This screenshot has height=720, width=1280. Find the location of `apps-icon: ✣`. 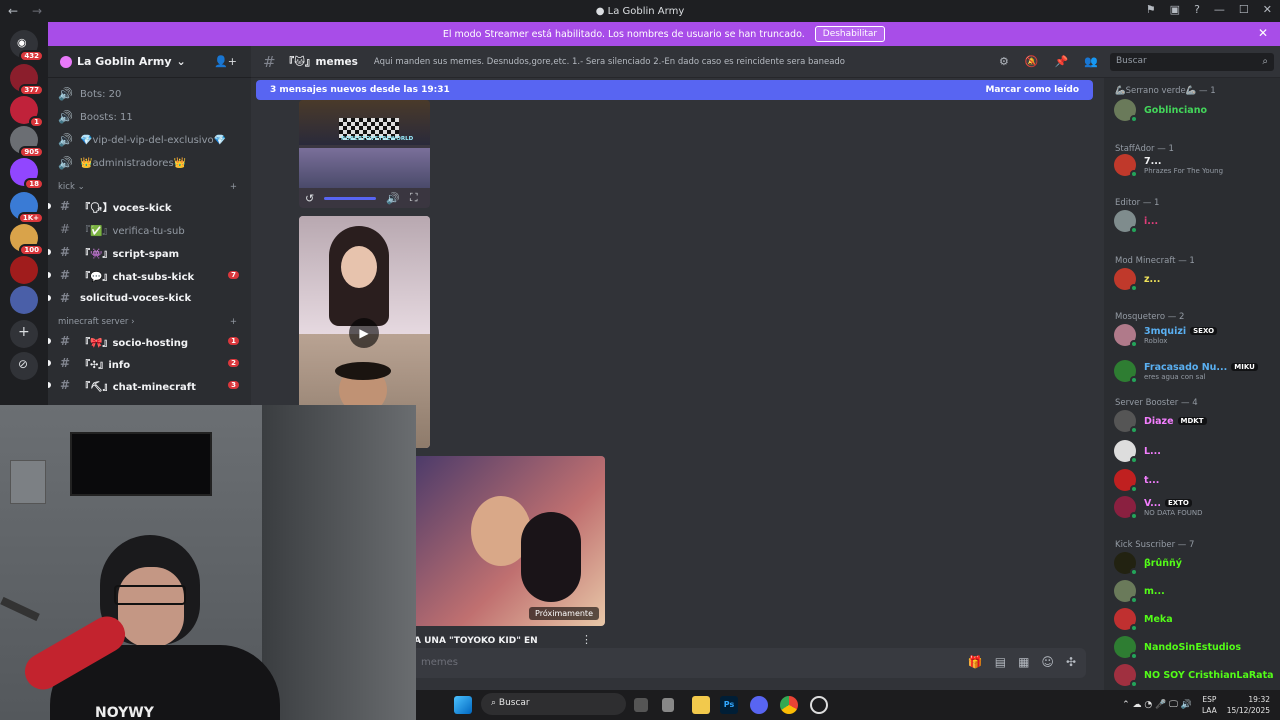

apps-icon: ✣ is located at coordinates (1071, 662).